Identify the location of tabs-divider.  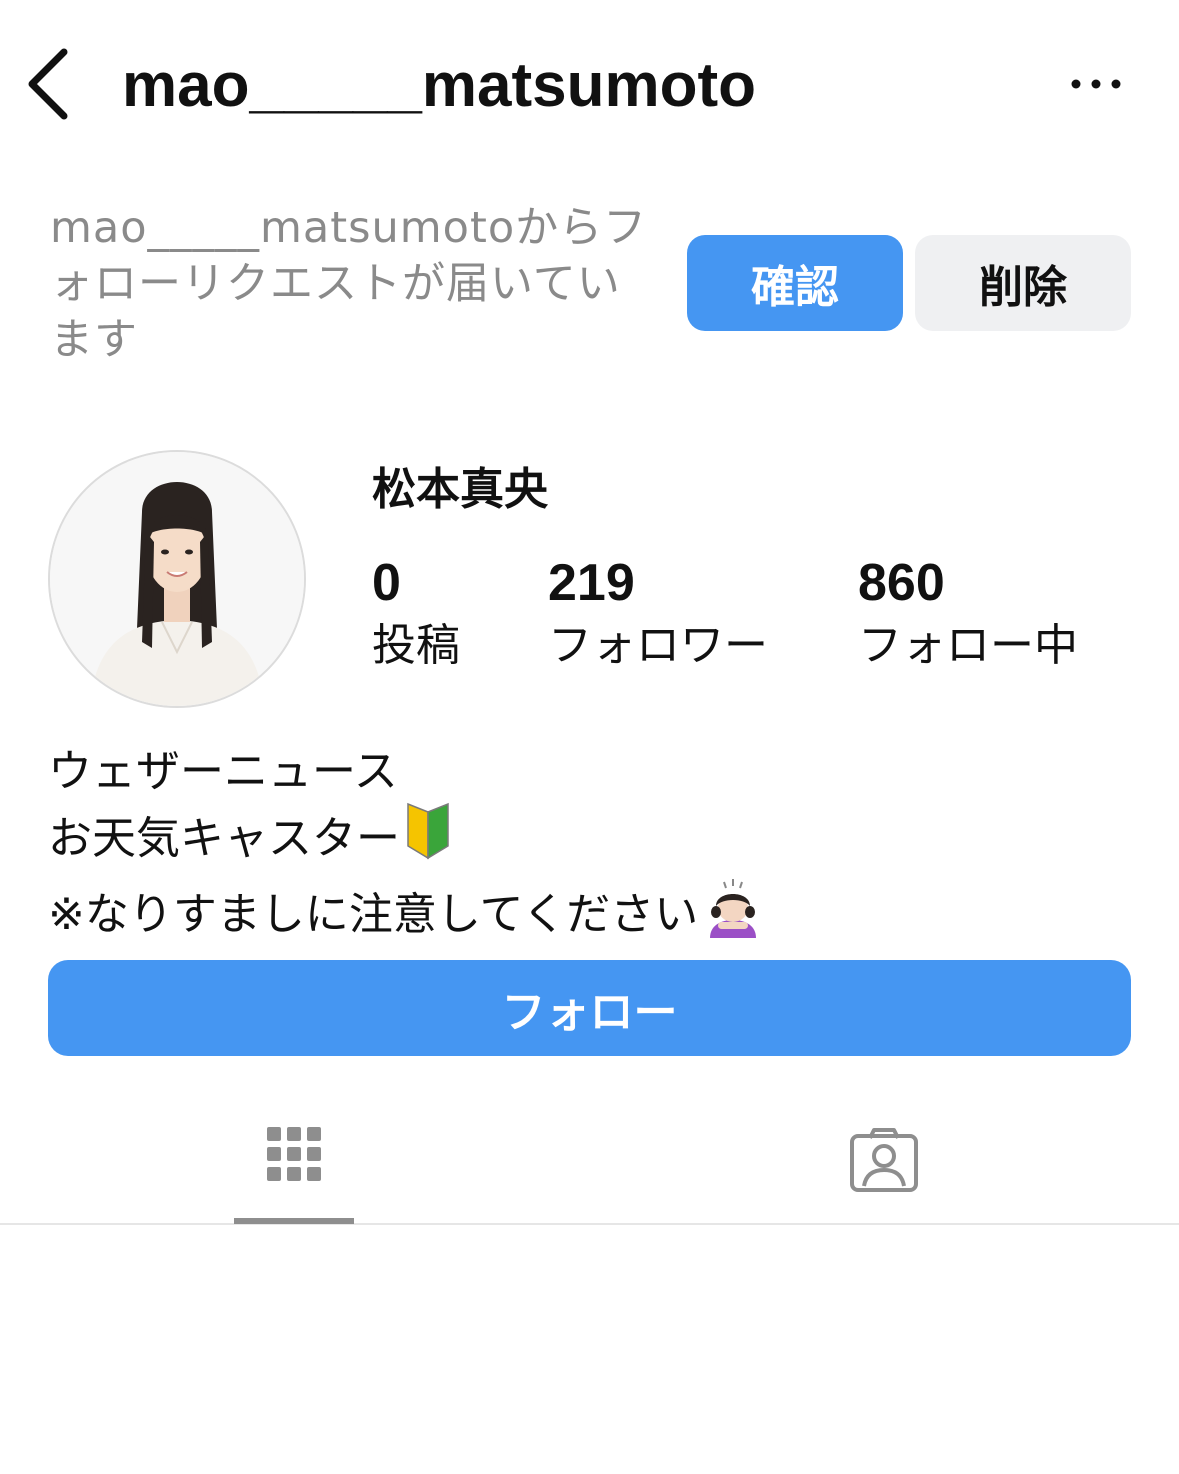
(589, 1224).